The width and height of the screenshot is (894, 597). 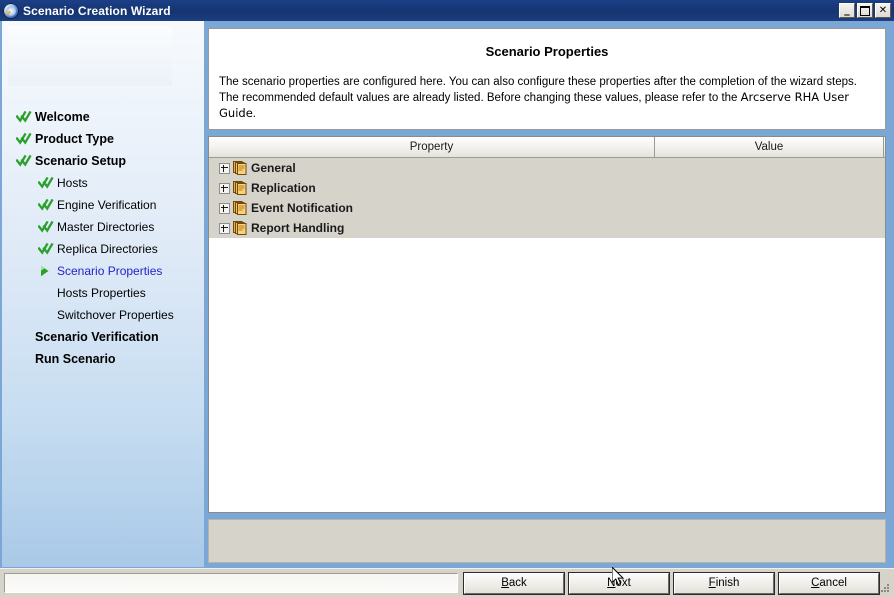 I want to click on back-button: Back, so click(x=514, y=583).